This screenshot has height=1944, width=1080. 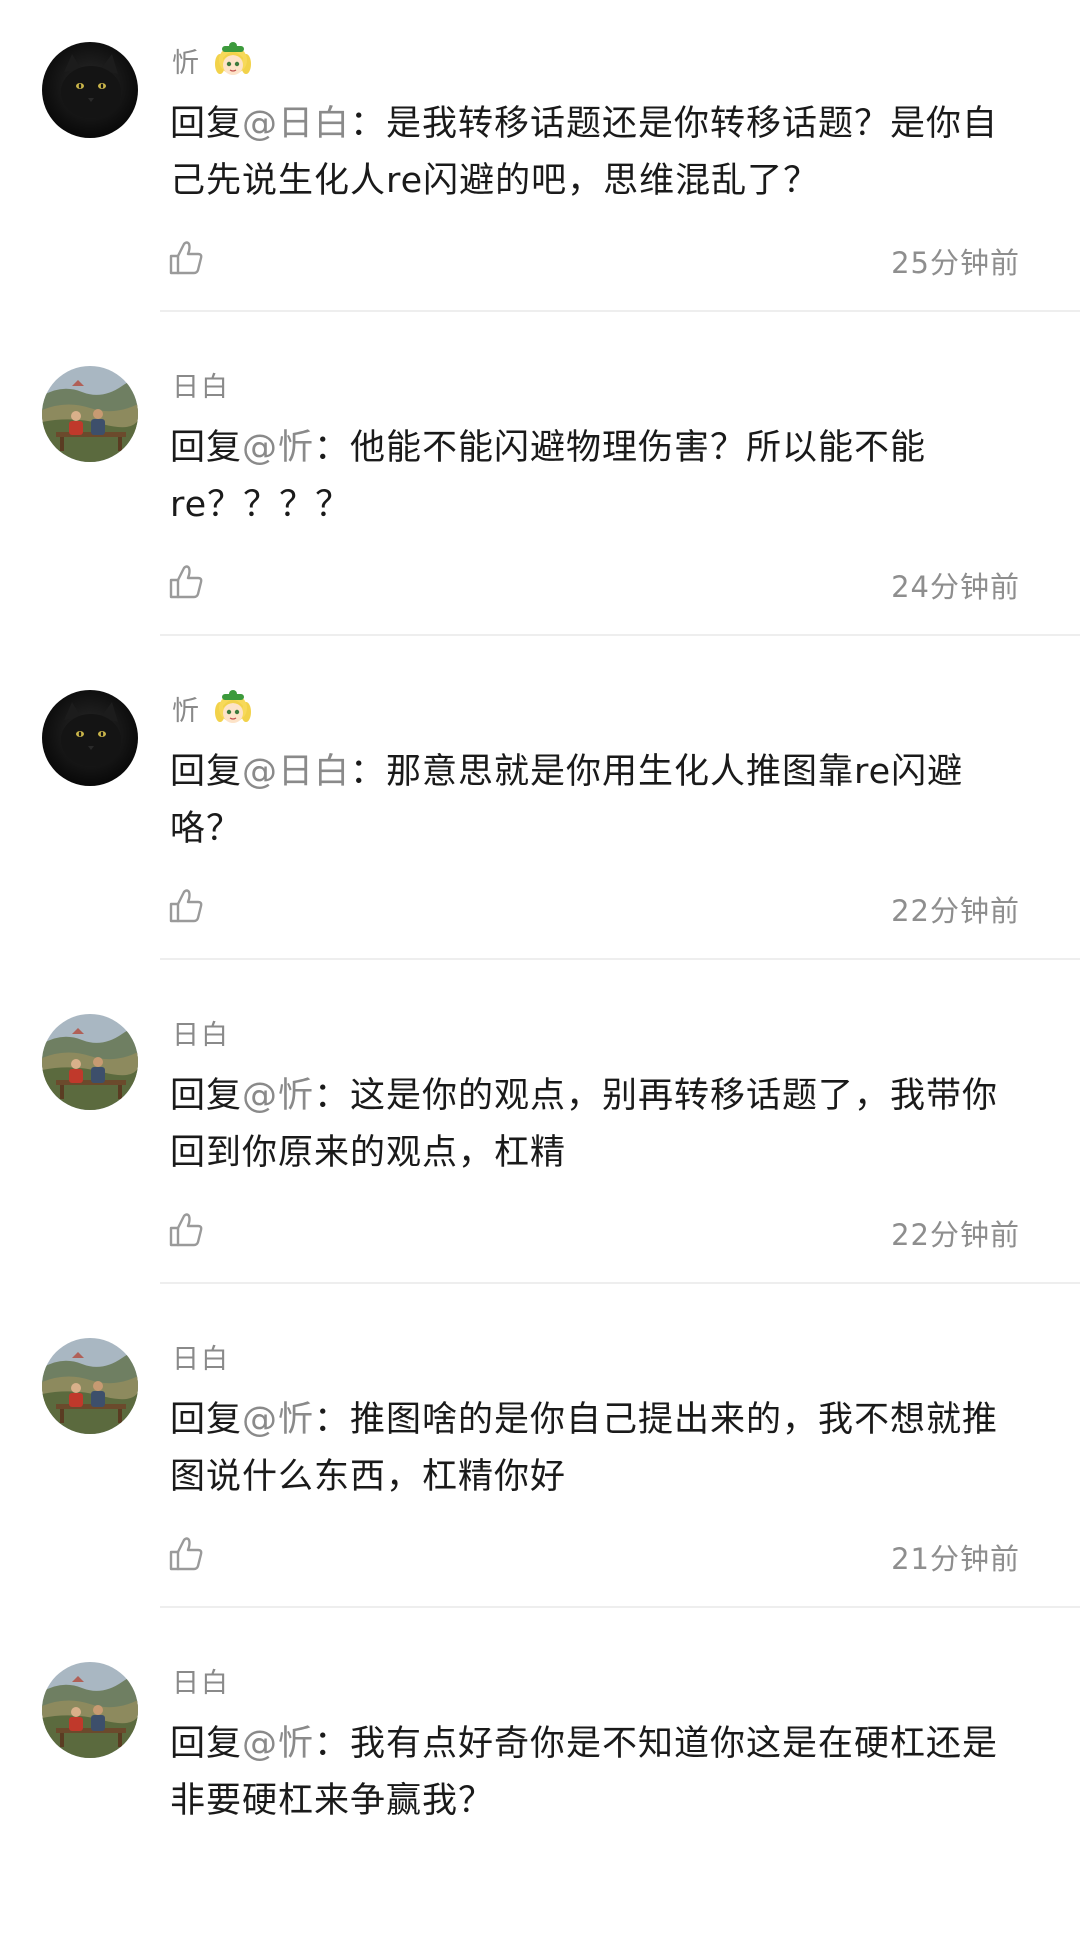 What do you see at coordinates (595, 1449) in the screenshot?
I see `comment-text: 回复@忻：推图啥的是你自己提出来的，我不想就推图说什么东西，杠精你好` at bounding box center [595, 1449].